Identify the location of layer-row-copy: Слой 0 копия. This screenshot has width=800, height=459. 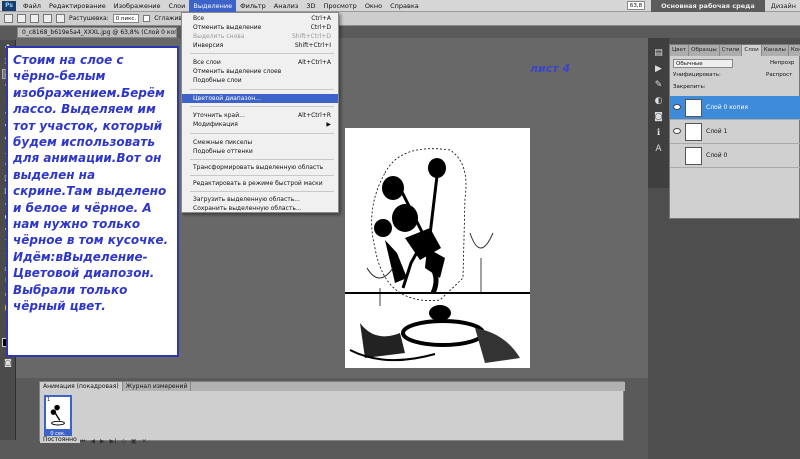
(735, 108).